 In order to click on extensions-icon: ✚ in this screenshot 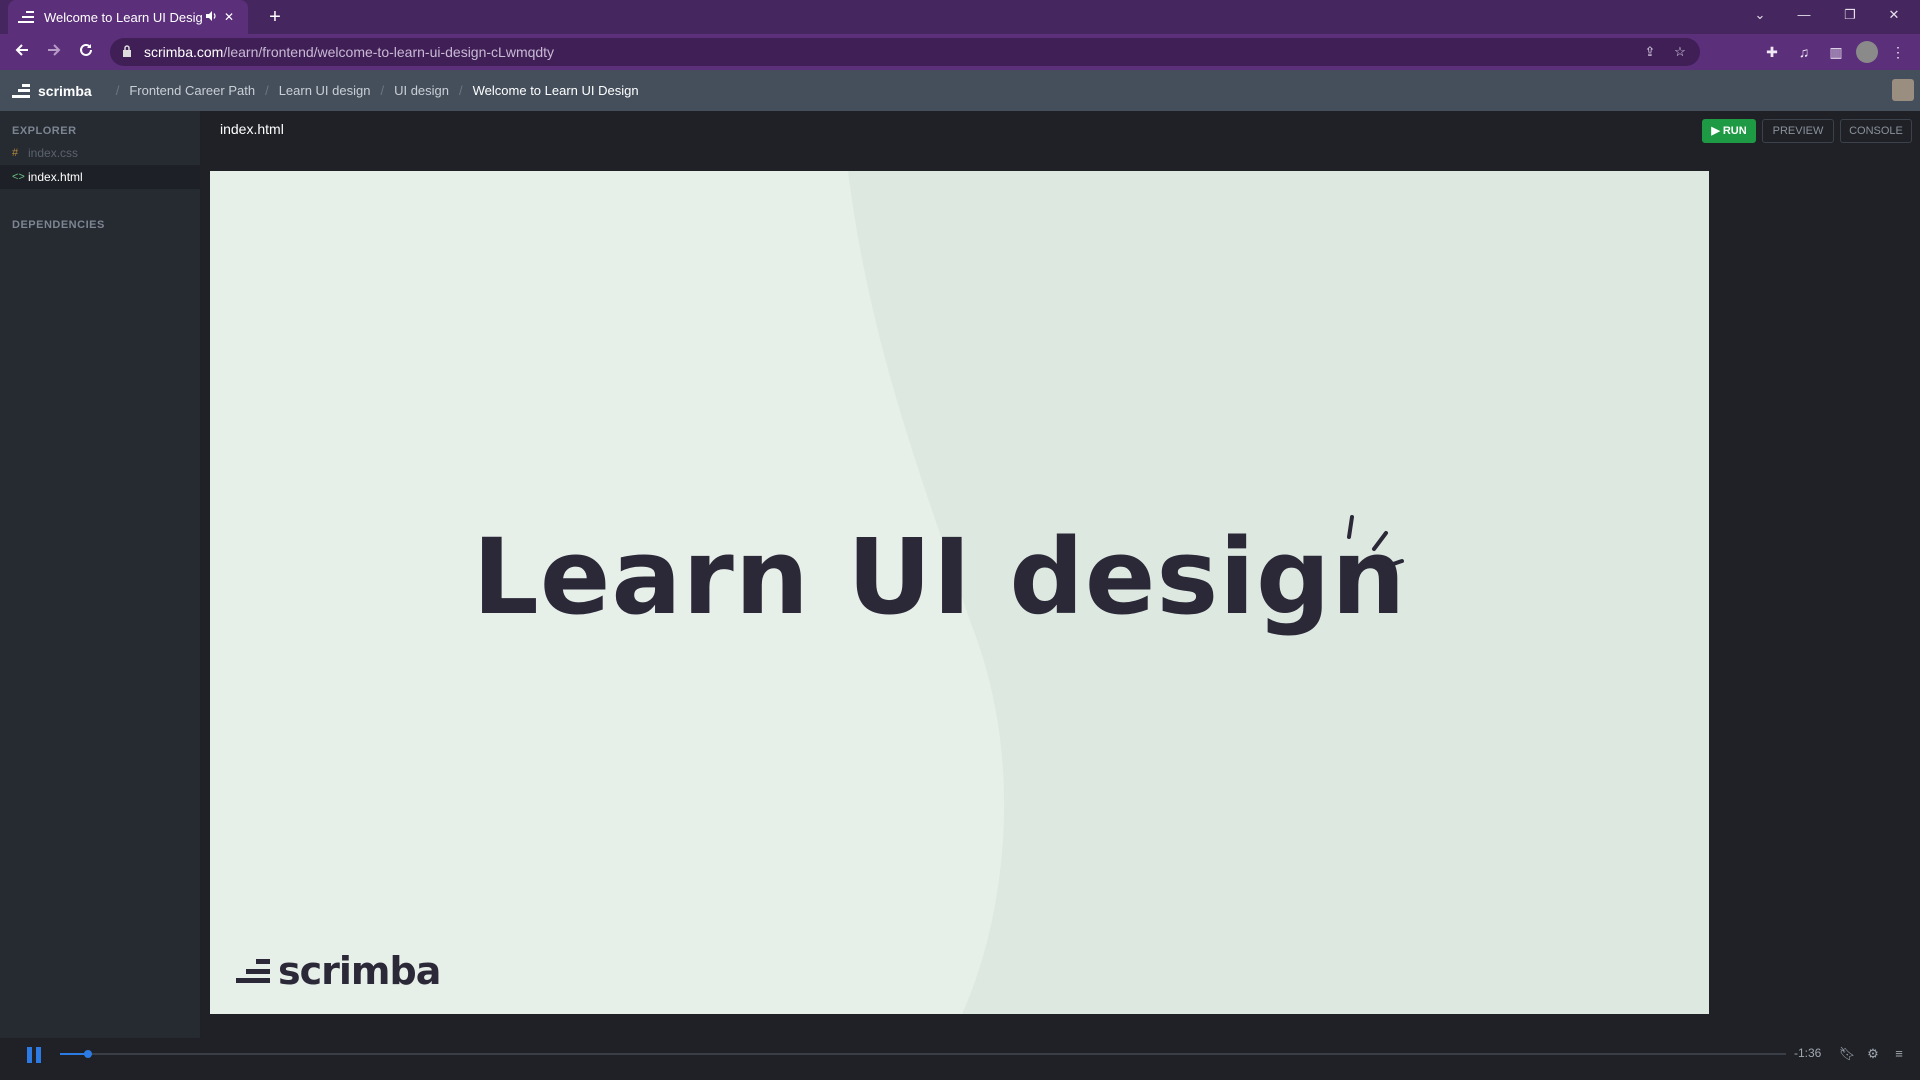, I will do `click(1772, 52)`.